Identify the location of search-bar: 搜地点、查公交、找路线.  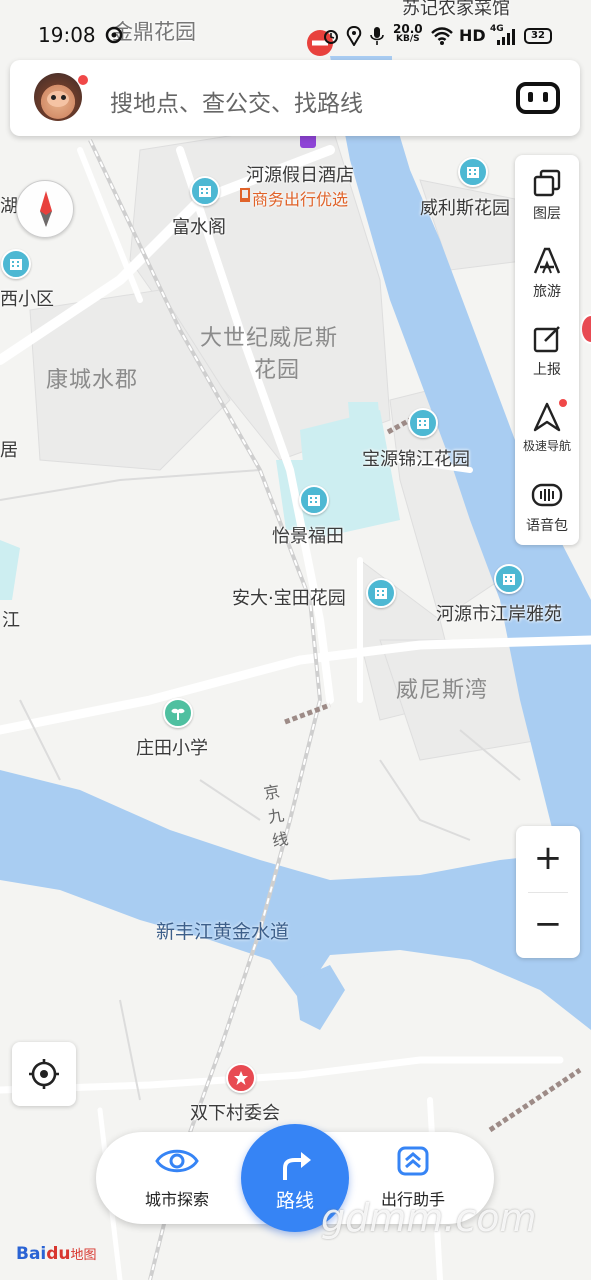
(295, 98).